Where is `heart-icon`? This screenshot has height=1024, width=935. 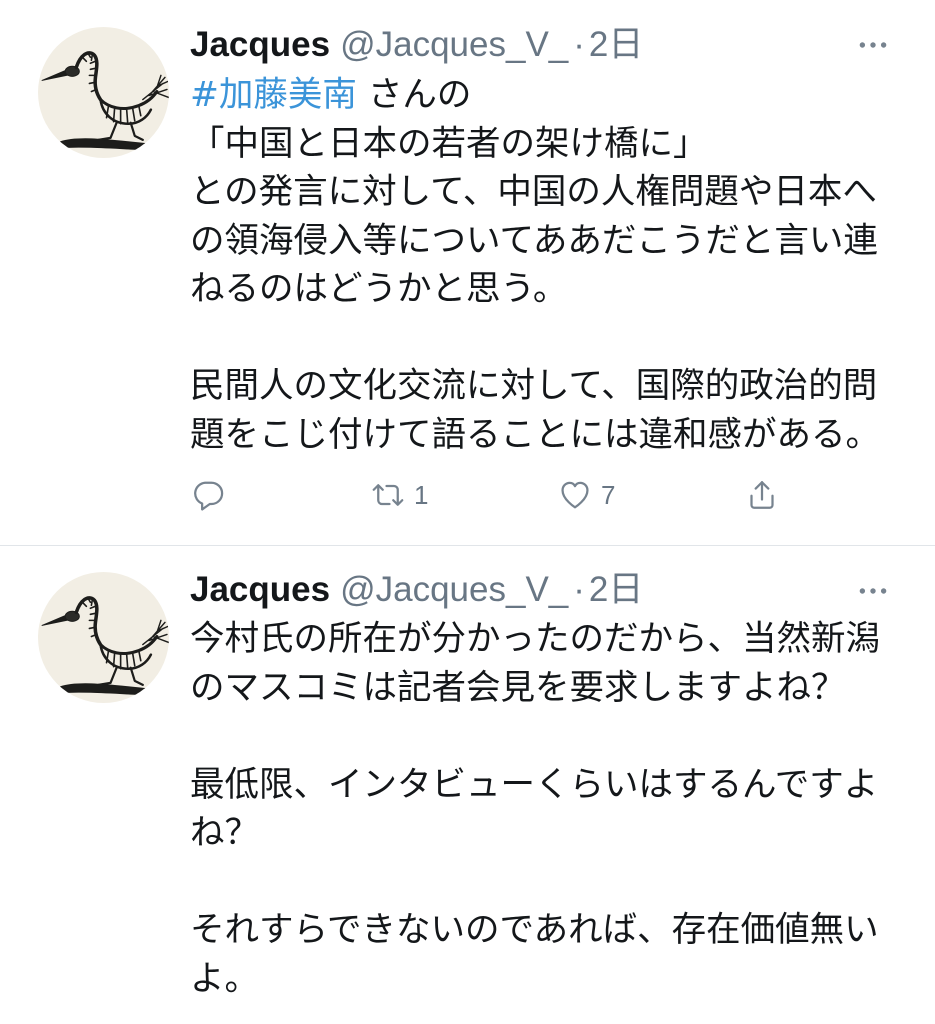
heart-icon is located at coordinates (575, 495).